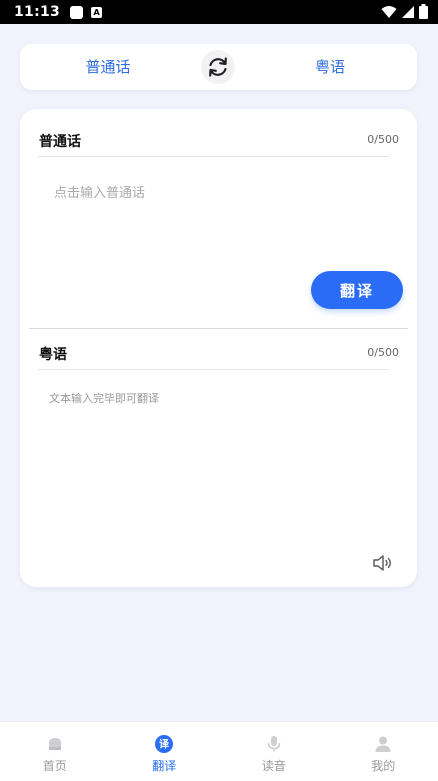  Describe the element at coordinates (55, 765) in the screenshot. I see `nav-label: 首页` at that location.